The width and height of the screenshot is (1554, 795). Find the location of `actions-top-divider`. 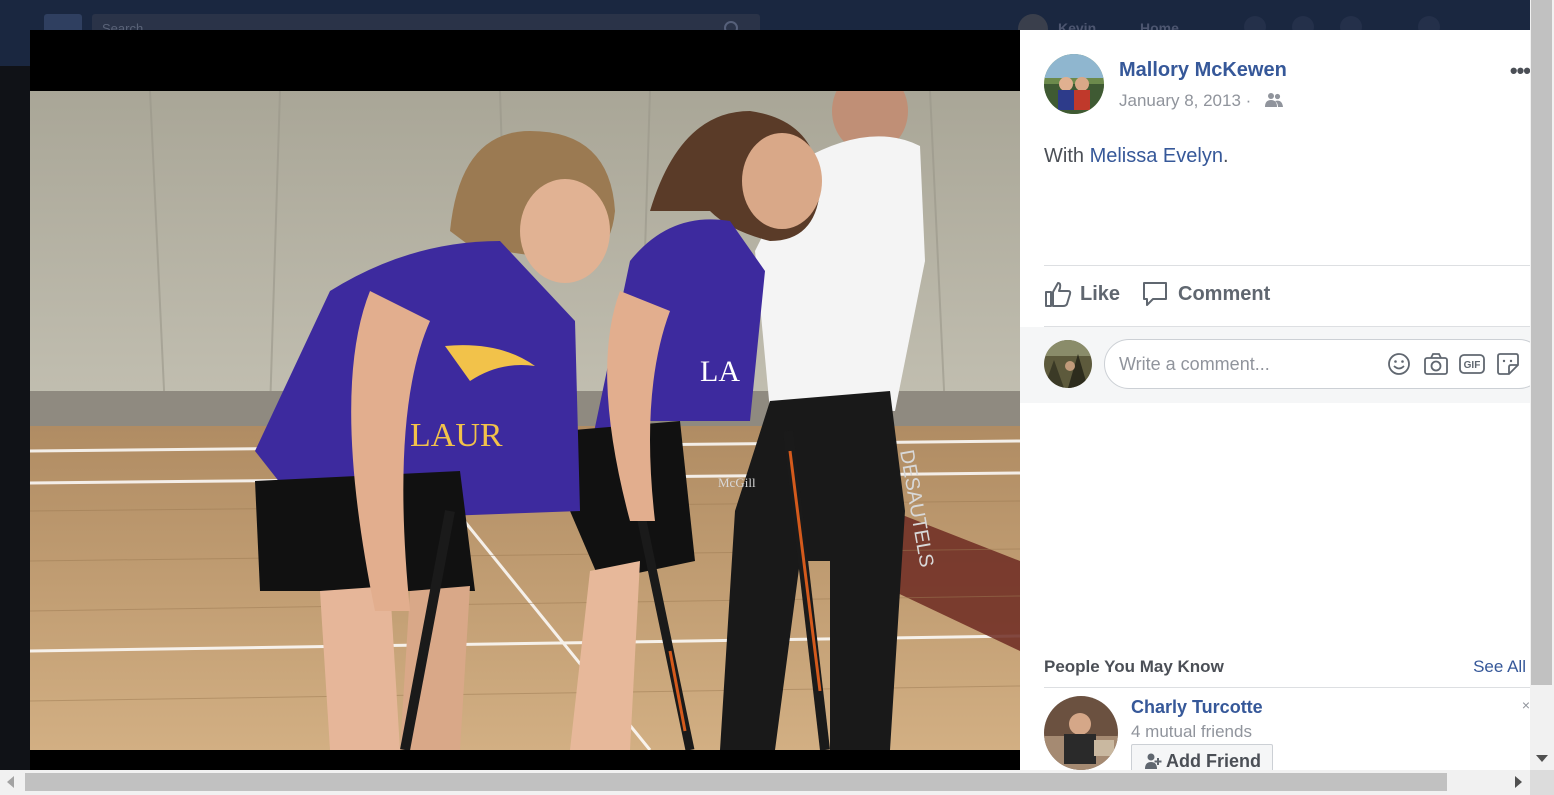

actions-top-divider is located at coordinates (1287, 265).